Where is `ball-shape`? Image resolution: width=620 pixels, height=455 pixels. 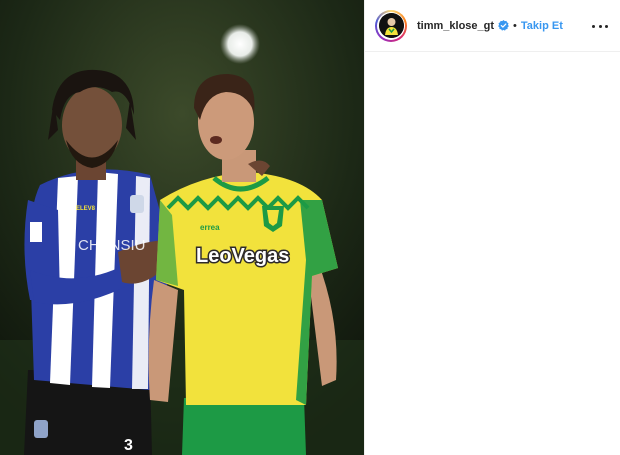 ball-shape is located at coordinates (240, 44).